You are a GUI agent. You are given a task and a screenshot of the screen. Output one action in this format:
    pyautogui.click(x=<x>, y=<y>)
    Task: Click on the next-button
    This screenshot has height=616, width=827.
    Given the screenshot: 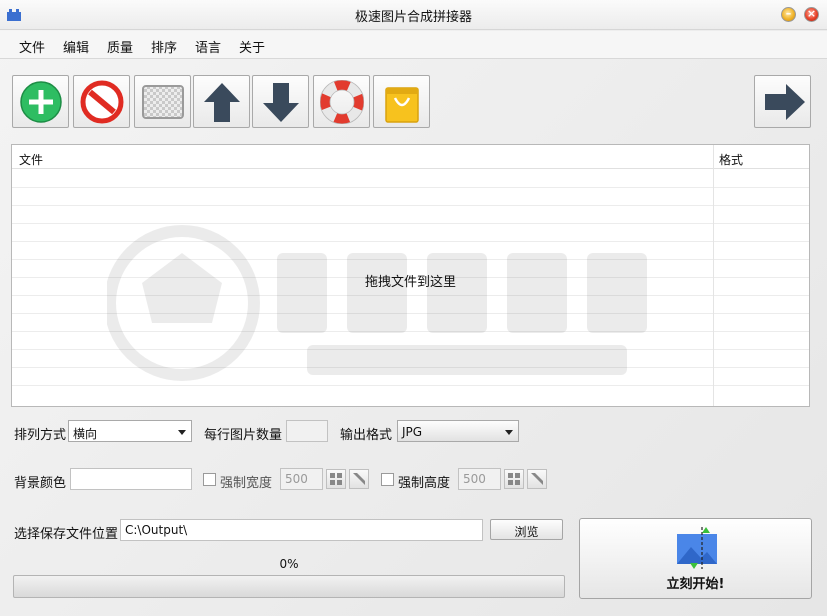 What is the action you would take?
    pyautogui.click(x=782, y=101)
    